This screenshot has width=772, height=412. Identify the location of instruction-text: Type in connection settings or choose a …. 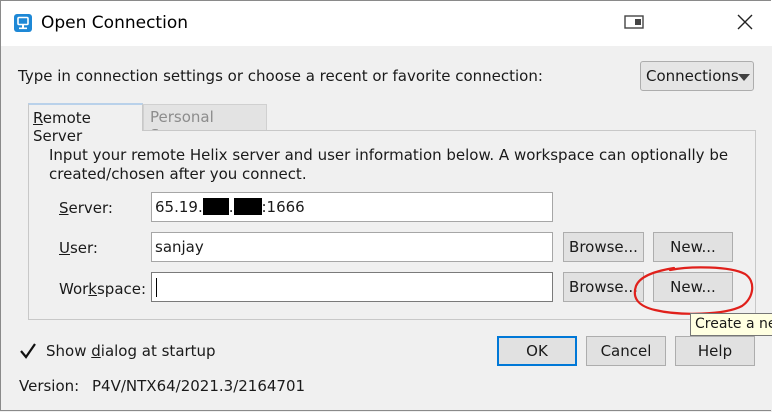
(280, 76).